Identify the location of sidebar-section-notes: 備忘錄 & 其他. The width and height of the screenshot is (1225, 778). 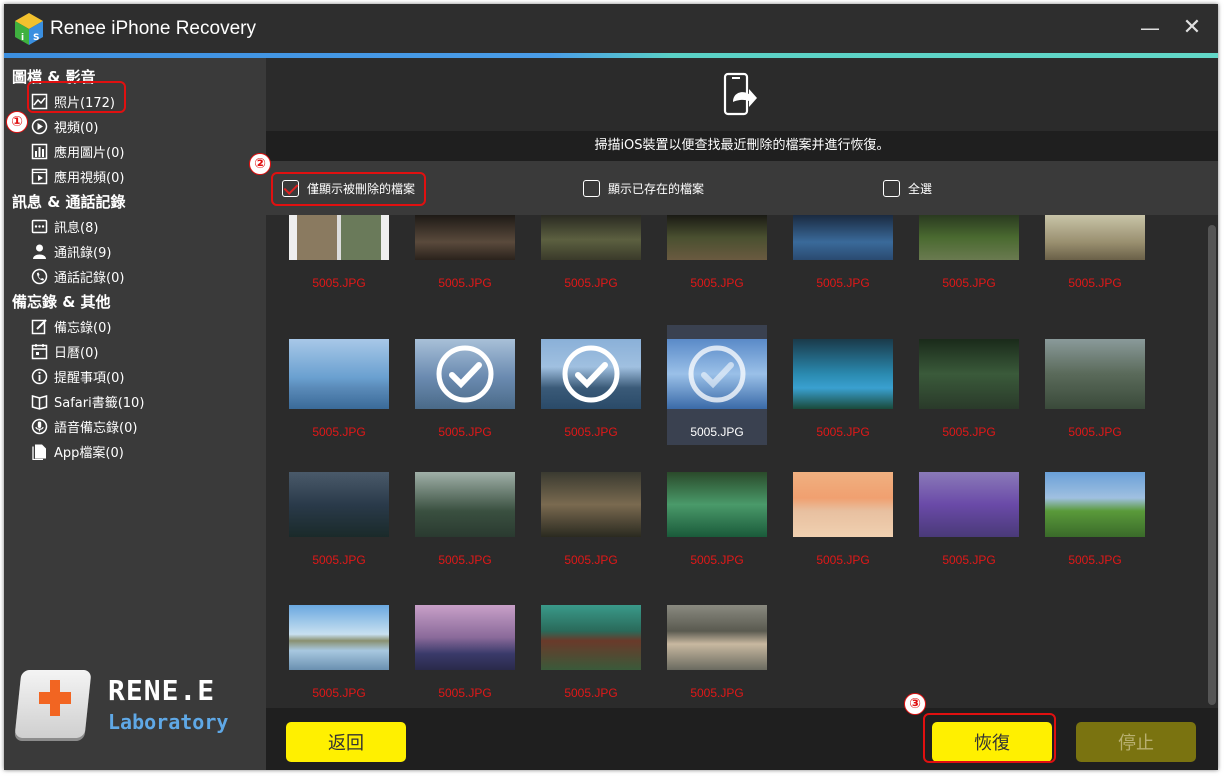
(61, 302).